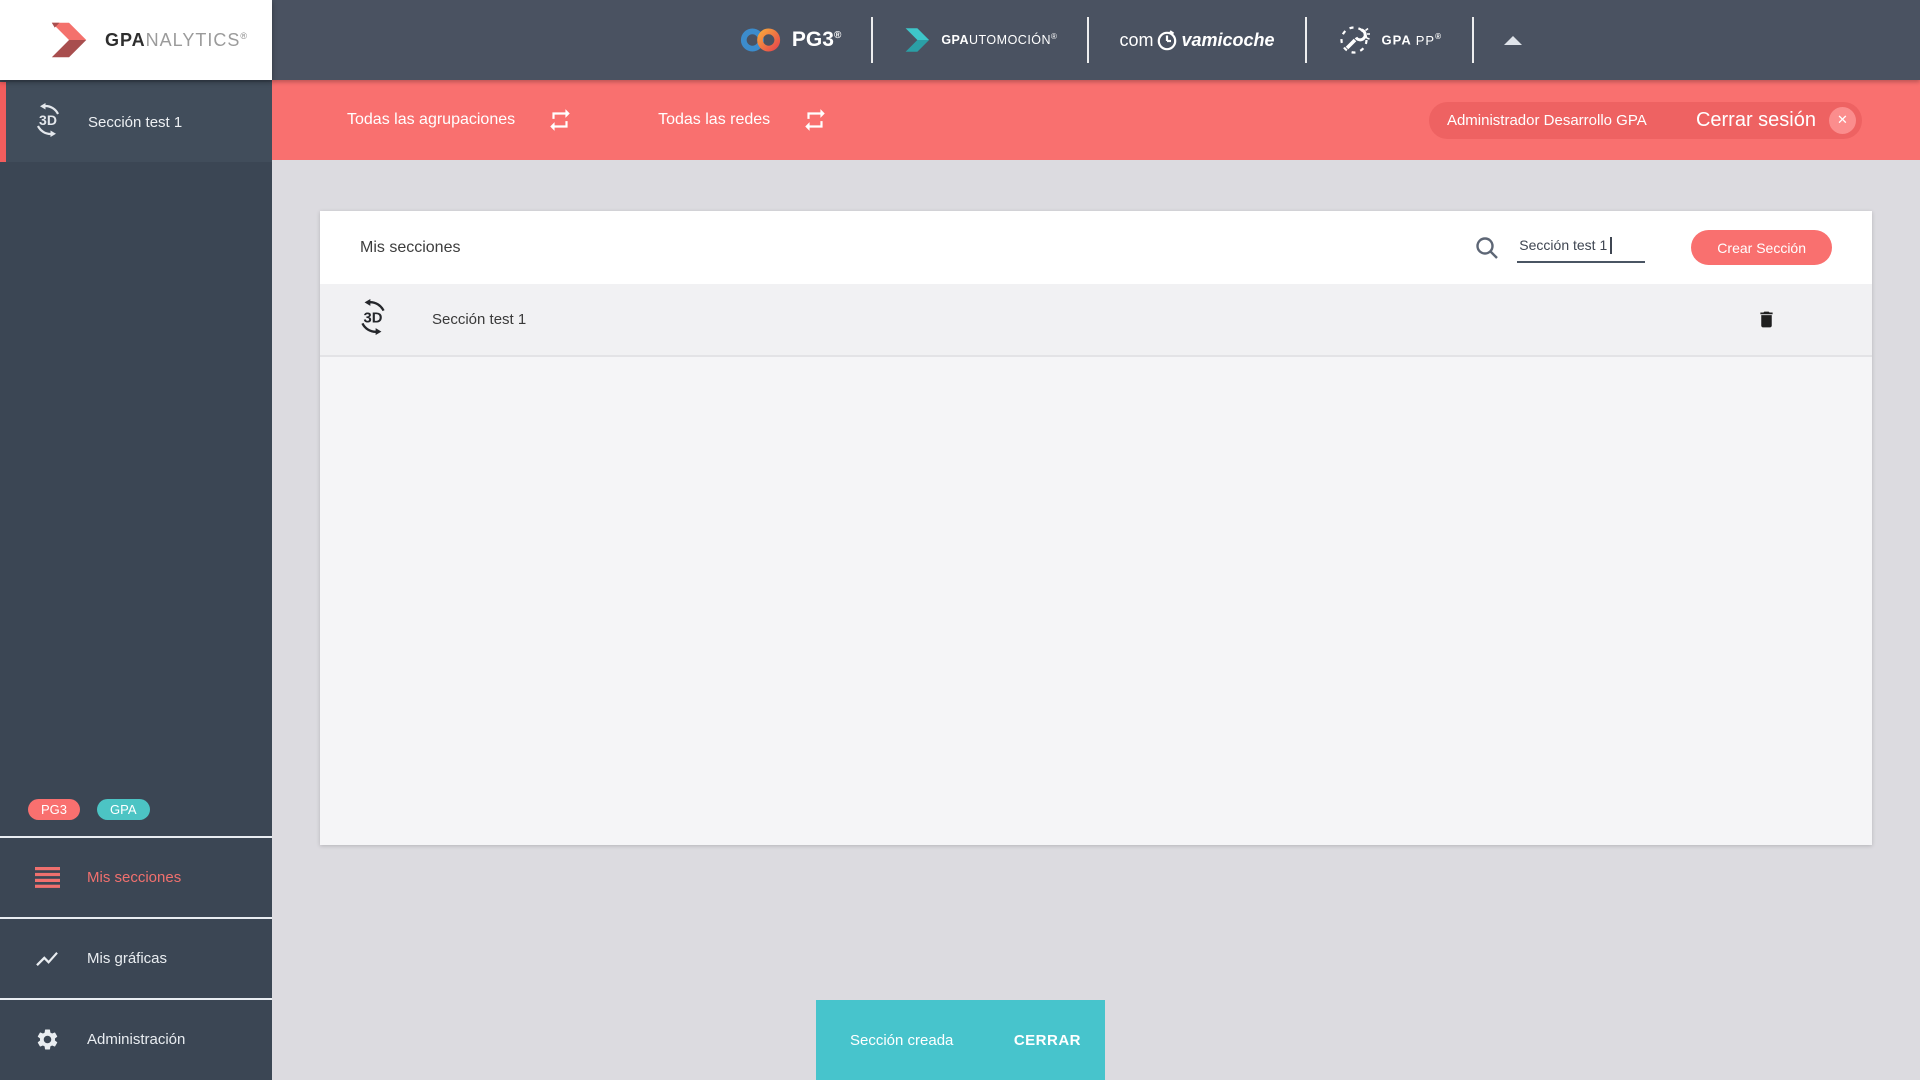 The width and height of the screenshot is (1920, 1080). I want to click on trash-icon, so click(1766, 319).